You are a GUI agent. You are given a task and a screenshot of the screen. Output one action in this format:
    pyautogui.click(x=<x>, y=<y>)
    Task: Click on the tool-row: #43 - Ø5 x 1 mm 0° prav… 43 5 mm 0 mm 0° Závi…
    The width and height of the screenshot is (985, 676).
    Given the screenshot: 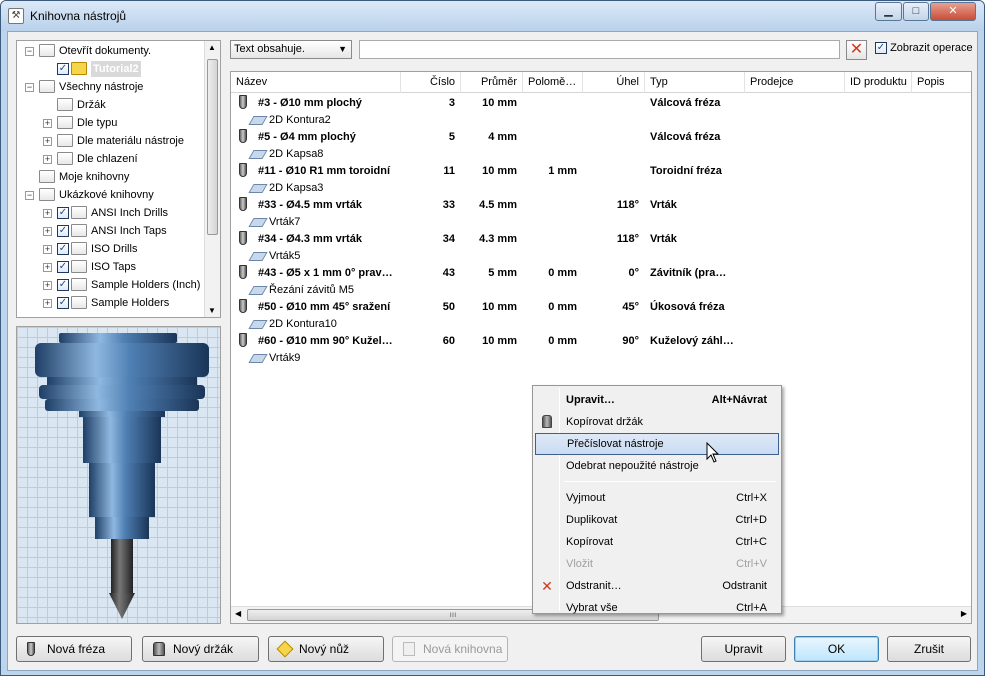 What is the action you would take?
    pyautogui.click(x=601, y=273)
    